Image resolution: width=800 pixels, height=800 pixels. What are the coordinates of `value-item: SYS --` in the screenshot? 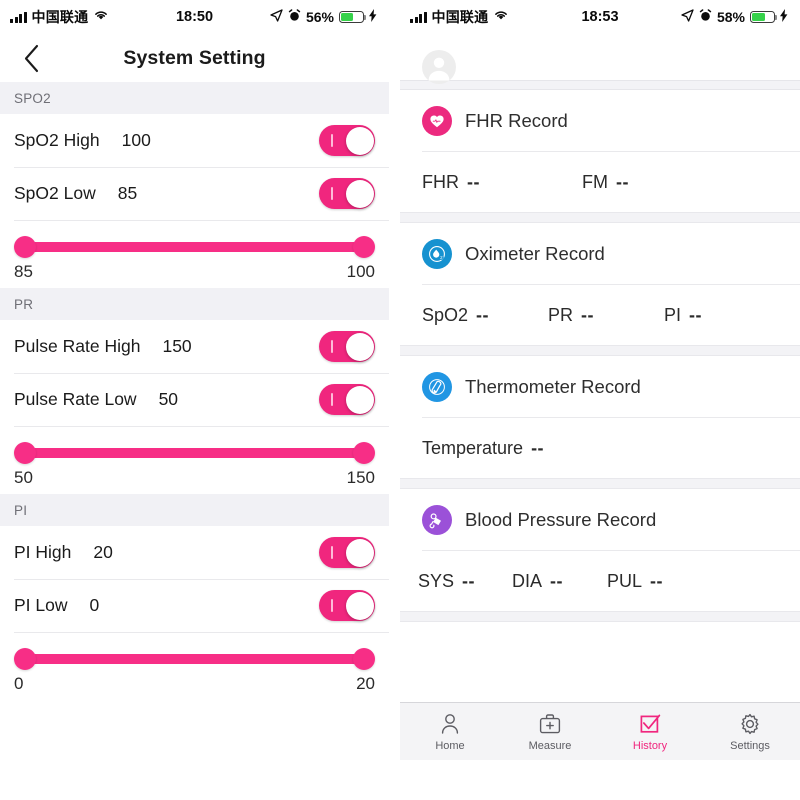 It's located at (465, 581).